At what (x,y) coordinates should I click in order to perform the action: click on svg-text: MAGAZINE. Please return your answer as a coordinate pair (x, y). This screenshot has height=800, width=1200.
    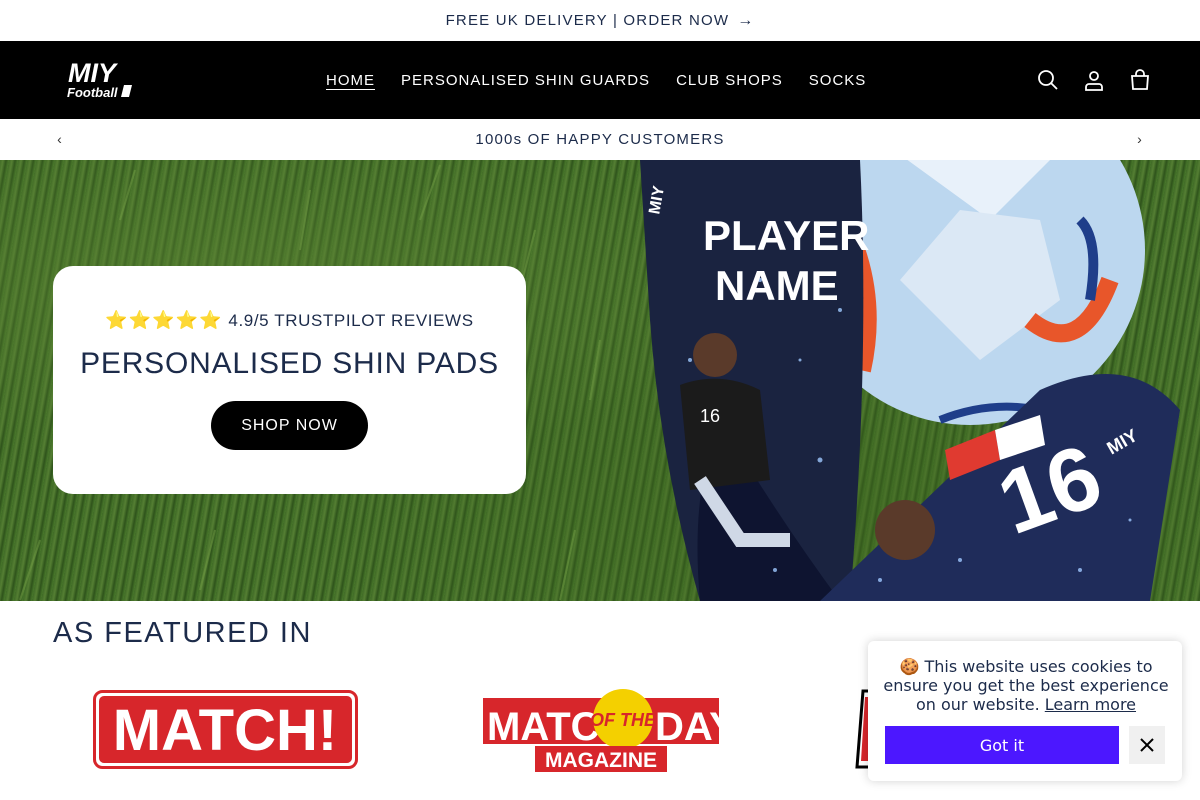
    Looking at the image, I should click on (601, 760).